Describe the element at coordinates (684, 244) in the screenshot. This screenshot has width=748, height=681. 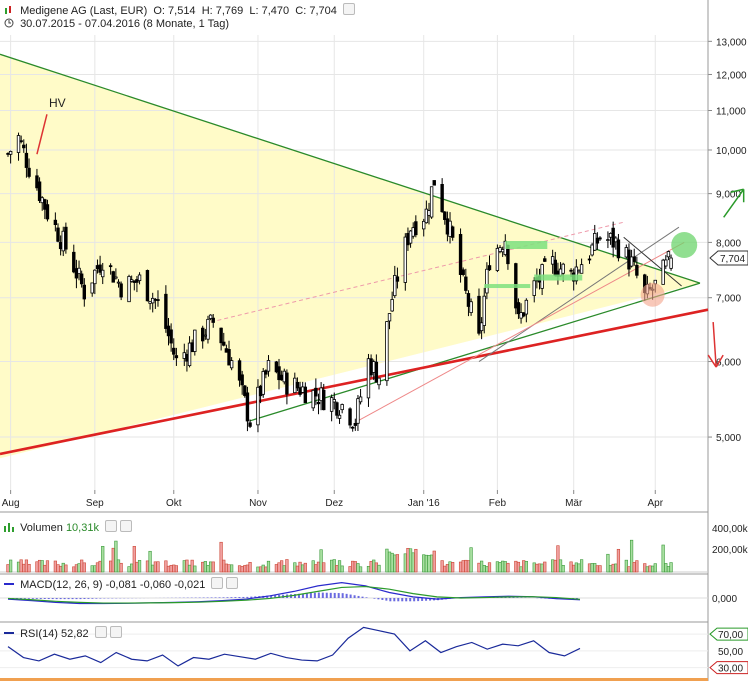
I see `breakout-circle` at that location.